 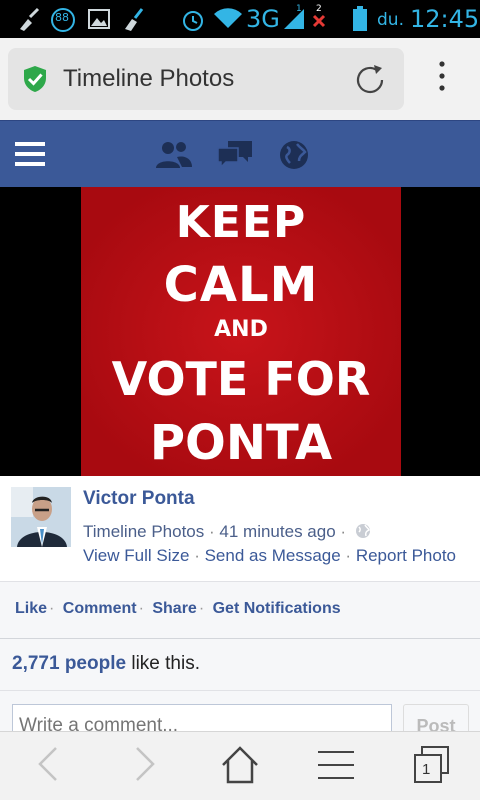 I want to click on tab-count: 1, so click(x=426, y=769).